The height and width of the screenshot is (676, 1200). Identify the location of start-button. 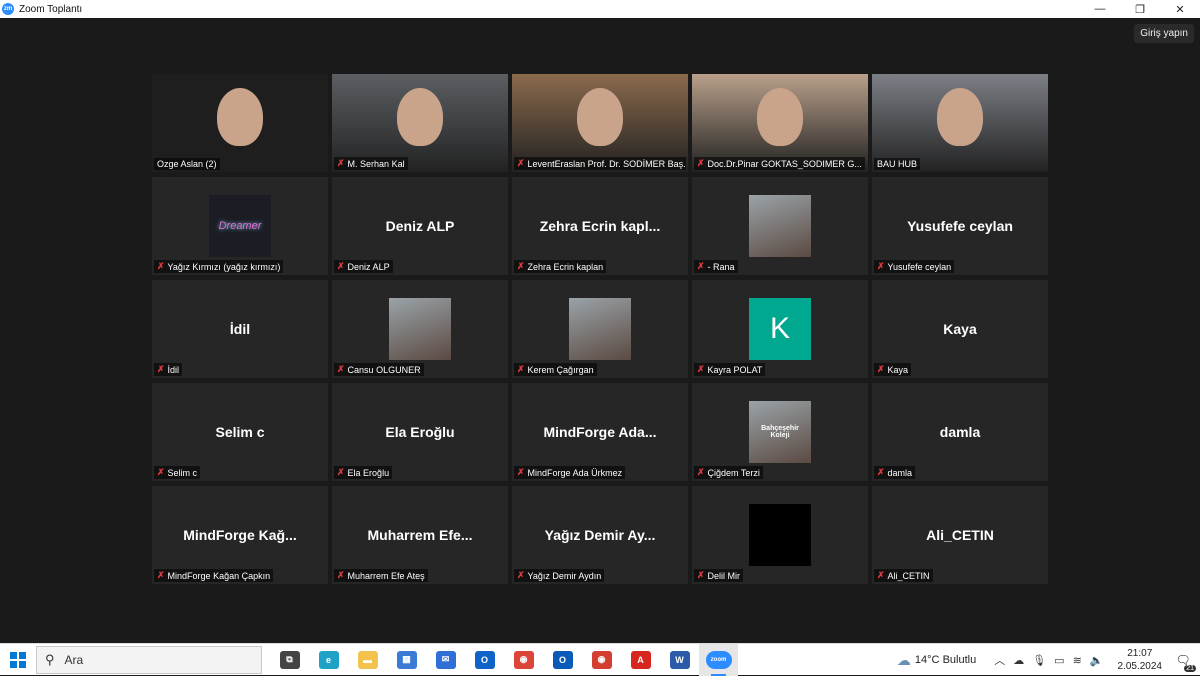
(18, 660).